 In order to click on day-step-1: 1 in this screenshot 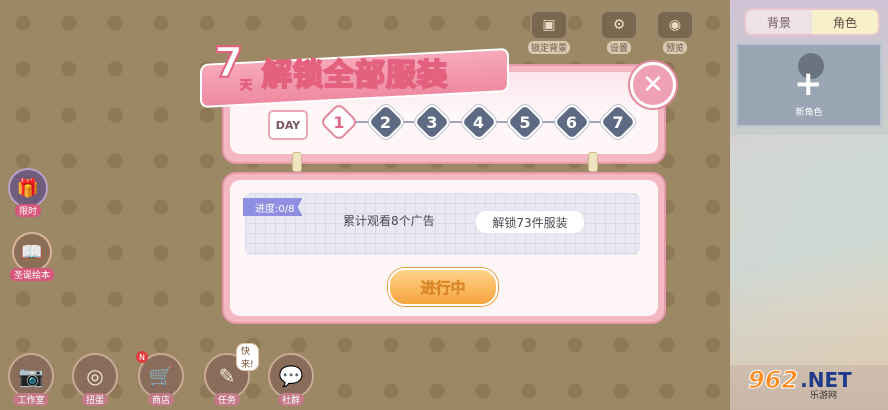, I will do `click(339, 122)`.